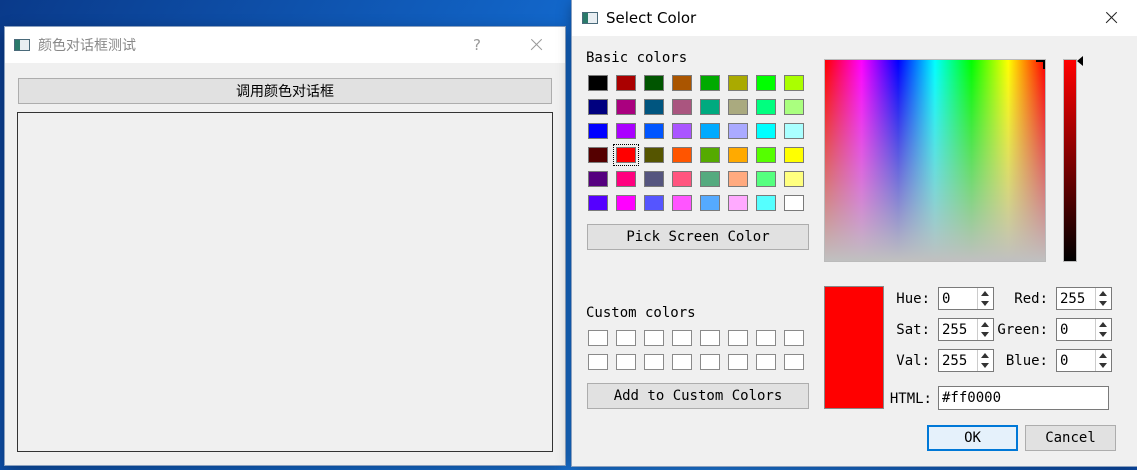 The height and width of the screenshot is (470, 1137). Describe the element at coordinates (698, 237) in the screenshot. I see `pick-screen-color-button: Pick Screen Color` at that location.